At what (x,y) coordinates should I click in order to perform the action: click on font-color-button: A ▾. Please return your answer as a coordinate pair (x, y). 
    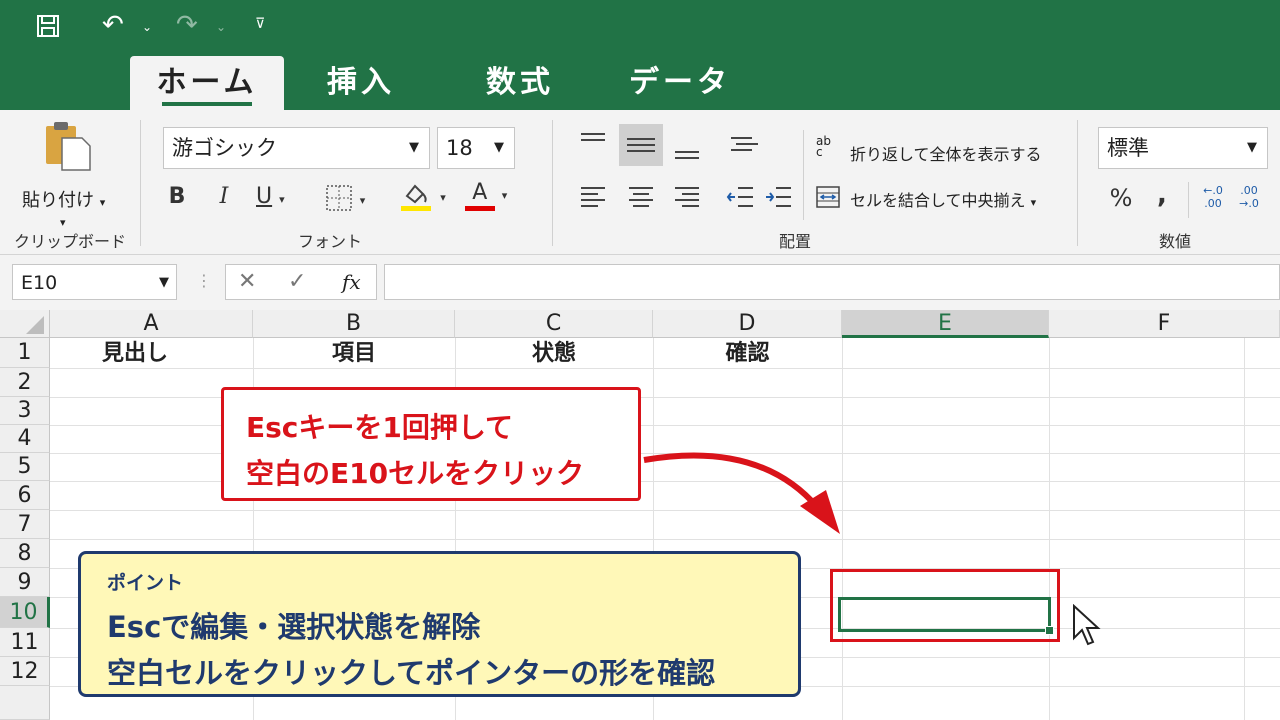
    Looking at the image, I should click on (486, 195).